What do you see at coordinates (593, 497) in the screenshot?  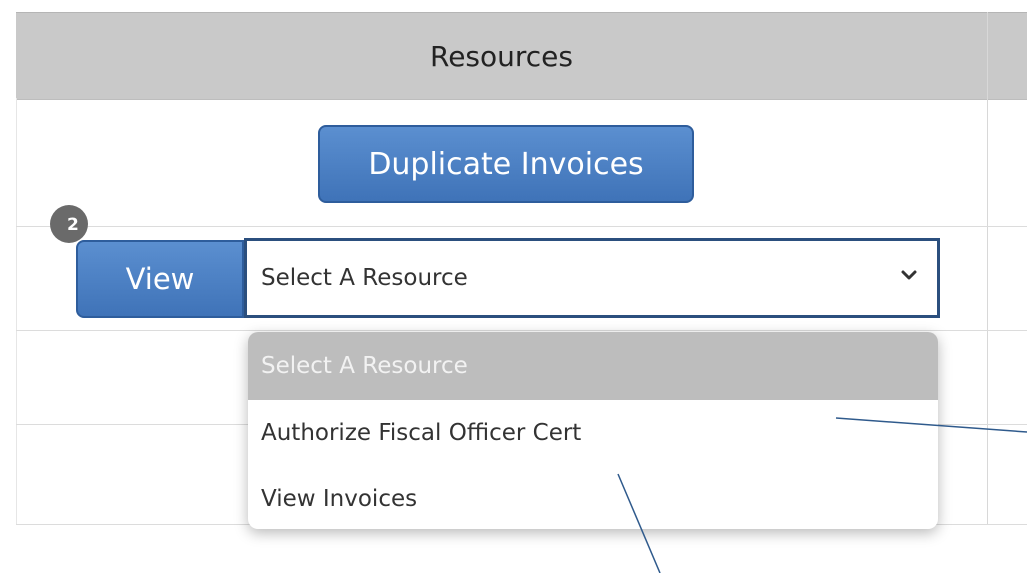 I see `option-view-invoices: View Invoices` at bounding box center [593, 497].